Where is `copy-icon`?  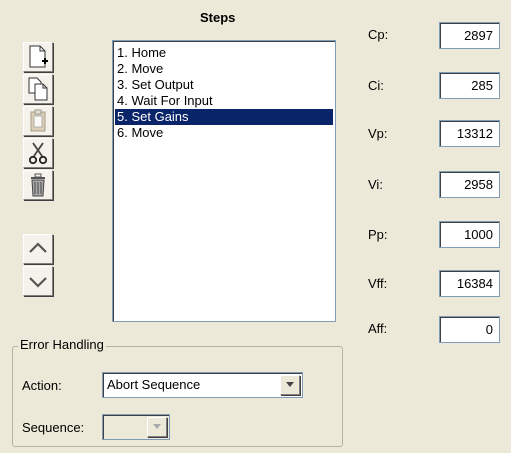 copy-icon is located at coordinates (38, 89).